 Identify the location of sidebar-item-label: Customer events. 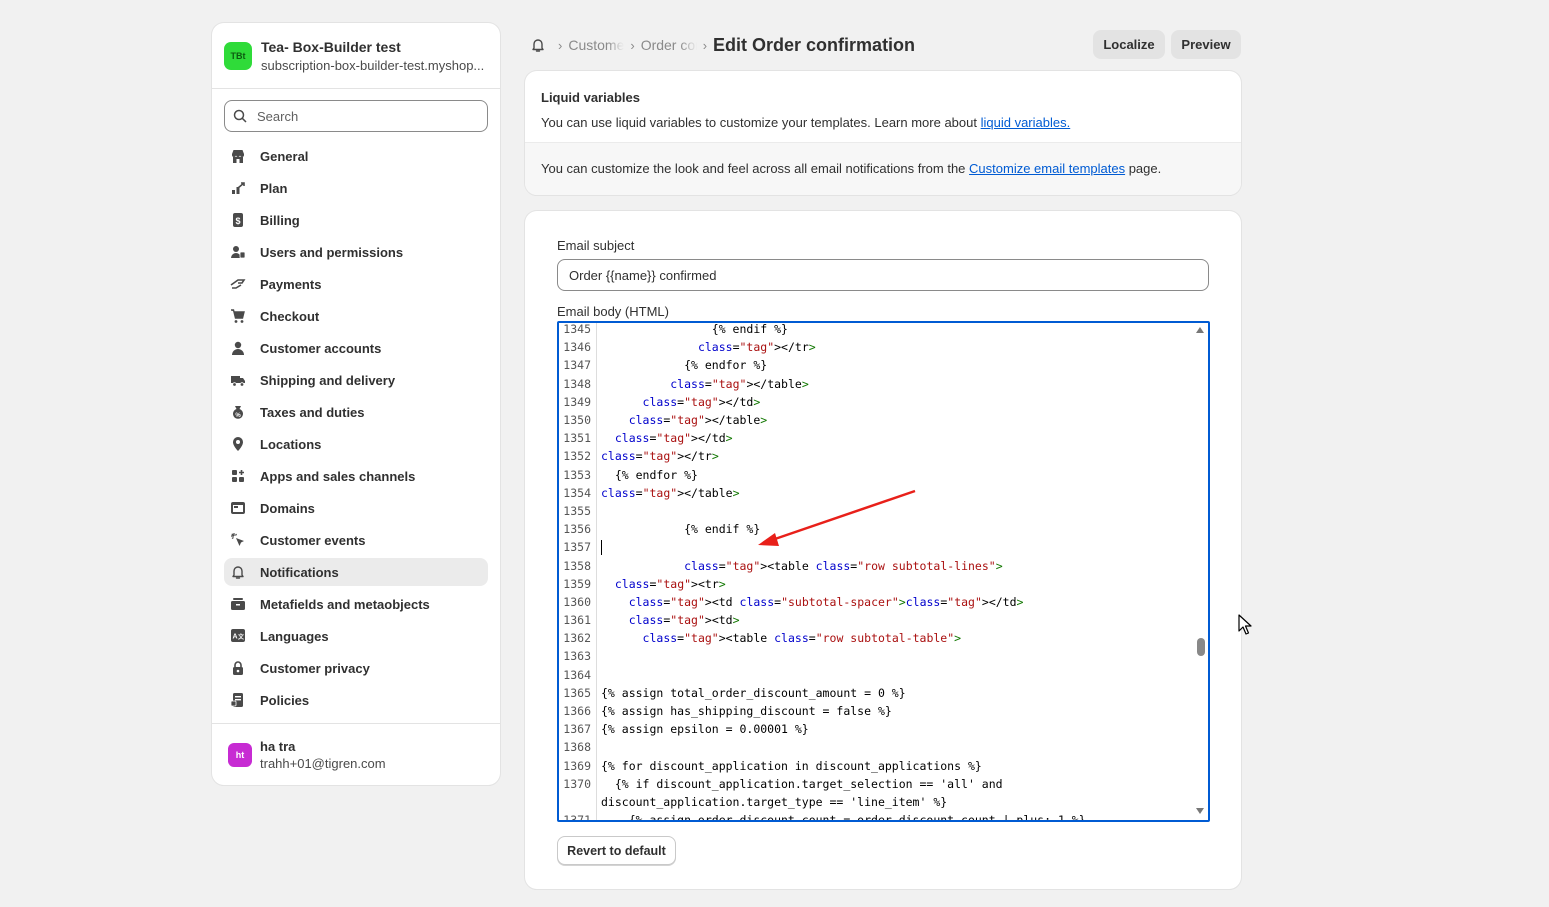
(313, 540).